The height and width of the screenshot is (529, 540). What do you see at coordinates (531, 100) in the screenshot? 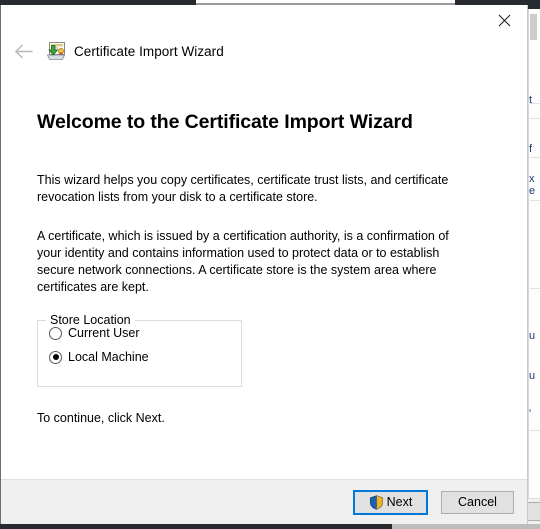
I see `background-text-fragment: t` at bounding box center [531, 100].